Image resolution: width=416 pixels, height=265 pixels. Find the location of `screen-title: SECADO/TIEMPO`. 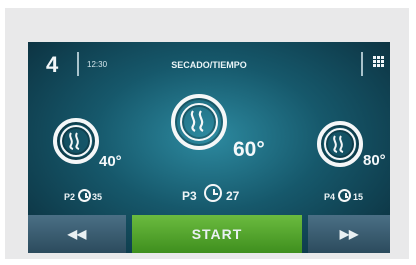

screen-title: SECADO/TIEMPO is located at coordinates (209, 65).